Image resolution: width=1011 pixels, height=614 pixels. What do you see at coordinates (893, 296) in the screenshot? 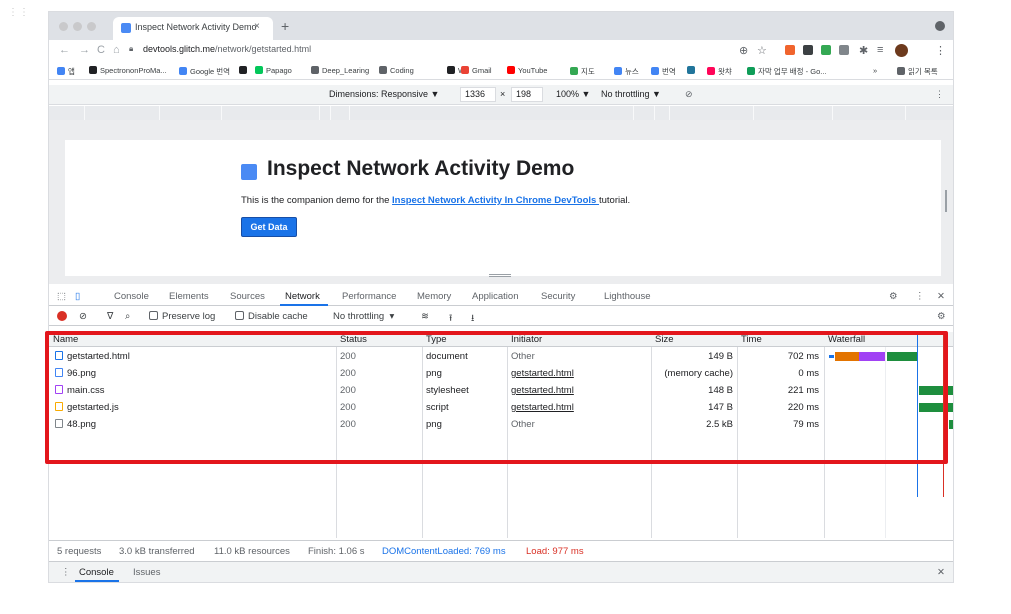
I see `gear-icon: ⚙` at bounding box center [893, 296].